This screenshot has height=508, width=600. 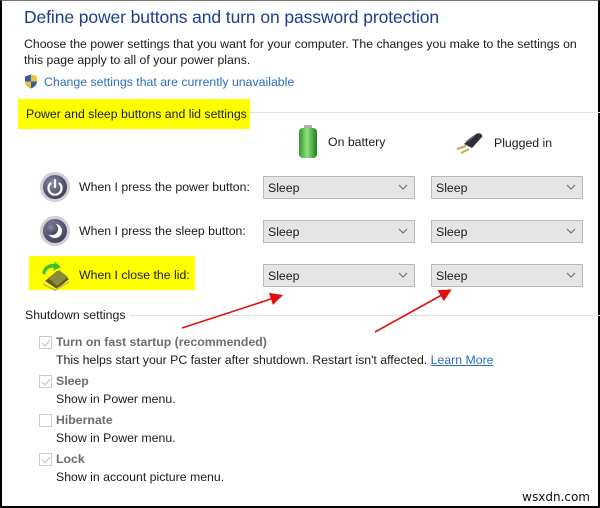 What do you see at coordinates (55, 276) in the screenshot?
I see `laptop-lid-icon` at bounding box center [55, 276].